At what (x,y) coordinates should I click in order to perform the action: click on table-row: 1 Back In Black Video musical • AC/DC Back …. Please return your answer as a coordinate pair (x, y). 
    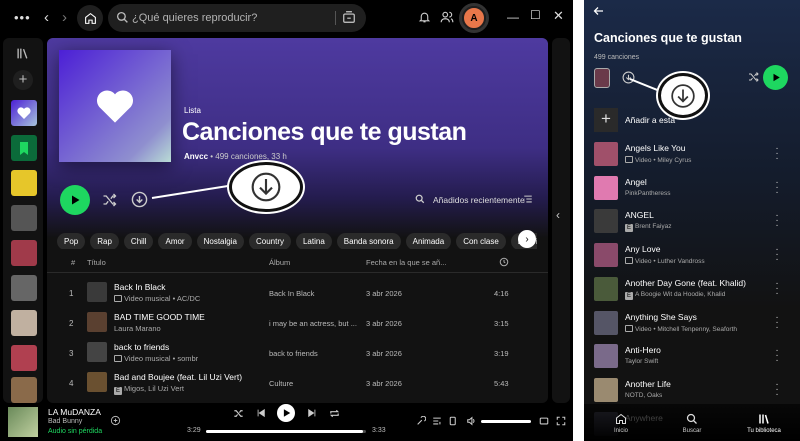
    Looking at the image, I should click on (297, 293).